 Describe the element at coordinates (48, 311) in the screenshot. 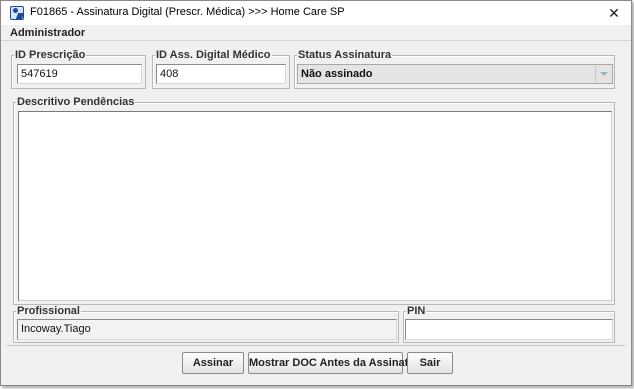

I see `profissional-label: Profissional` at that location.